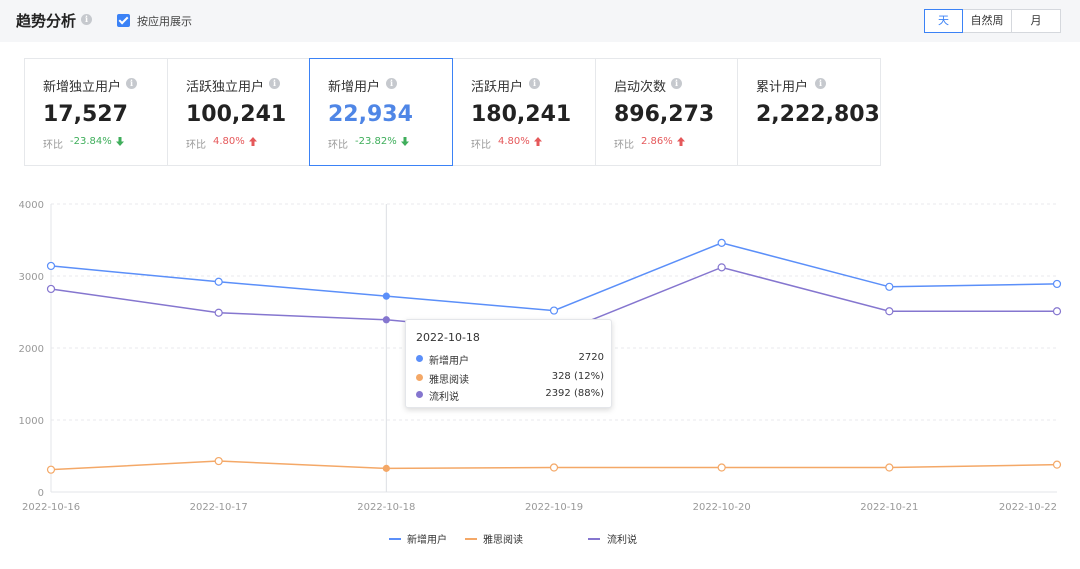 Image resolution: width=1080 pixels, height=569 pixels. I want to click on legend-line-liulishuo, so click(594, 539).